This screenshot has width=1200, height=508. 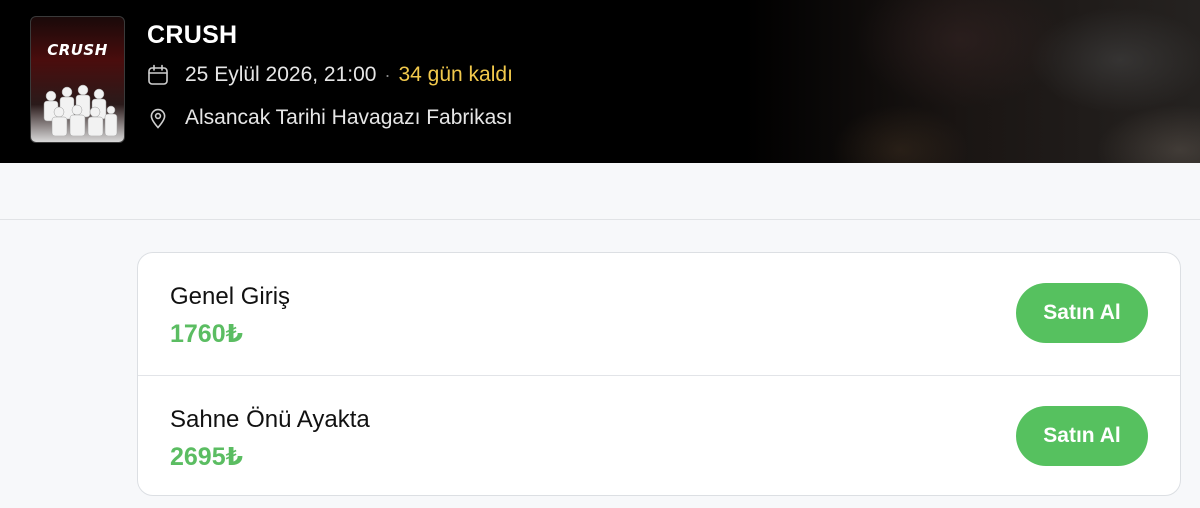 What do you see at coordinates (158, 75) in the screenshot?
I see `calendar-icon` at bounding box center [158, 75].